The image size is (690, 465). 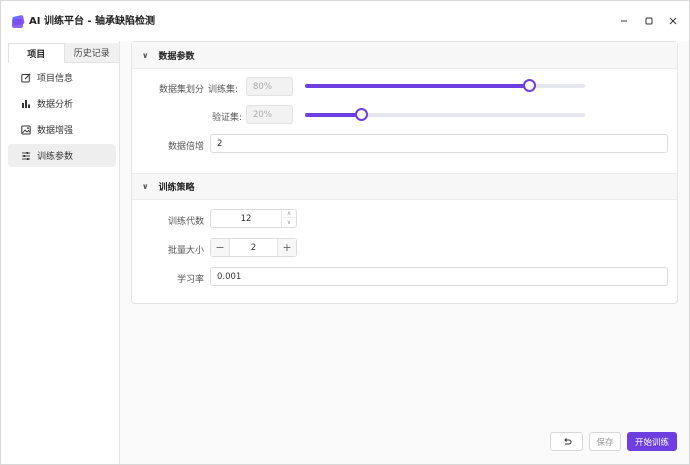 I want to click on train-percent-field: 80%, so click(x=269, y=86).